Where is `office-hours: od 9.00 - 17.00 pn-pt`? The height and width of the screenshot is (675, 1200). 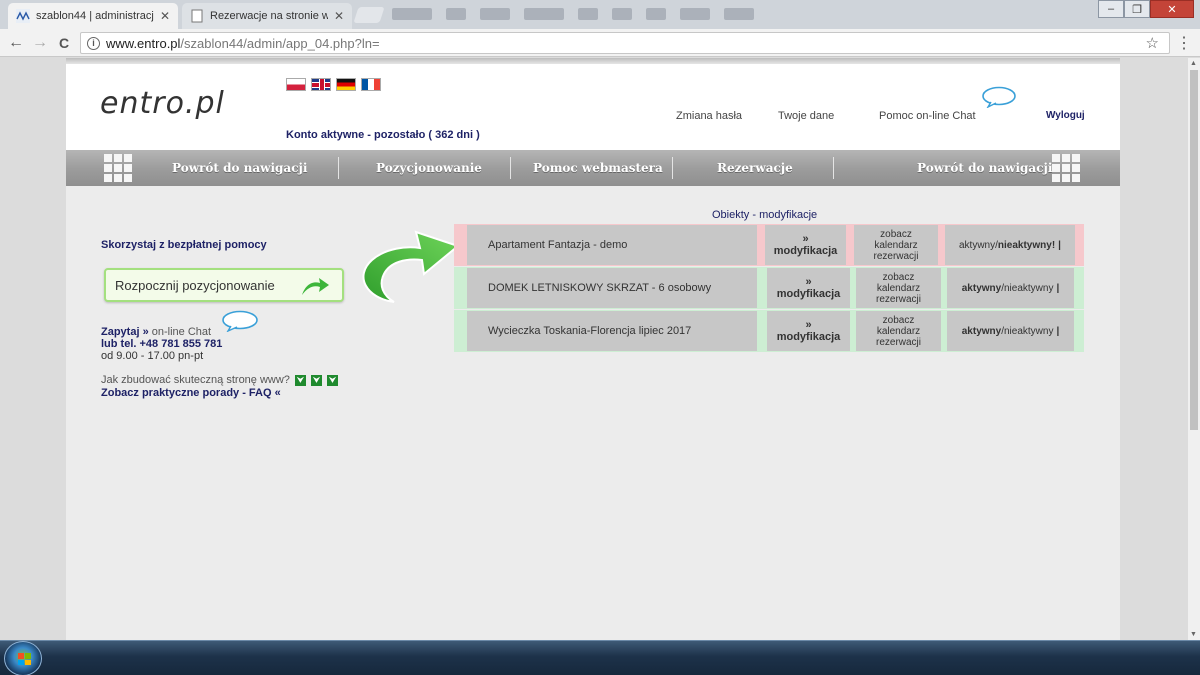 office-hours: od 9.00 - 17.00 pn-pt is located at coordinates (152, 356).